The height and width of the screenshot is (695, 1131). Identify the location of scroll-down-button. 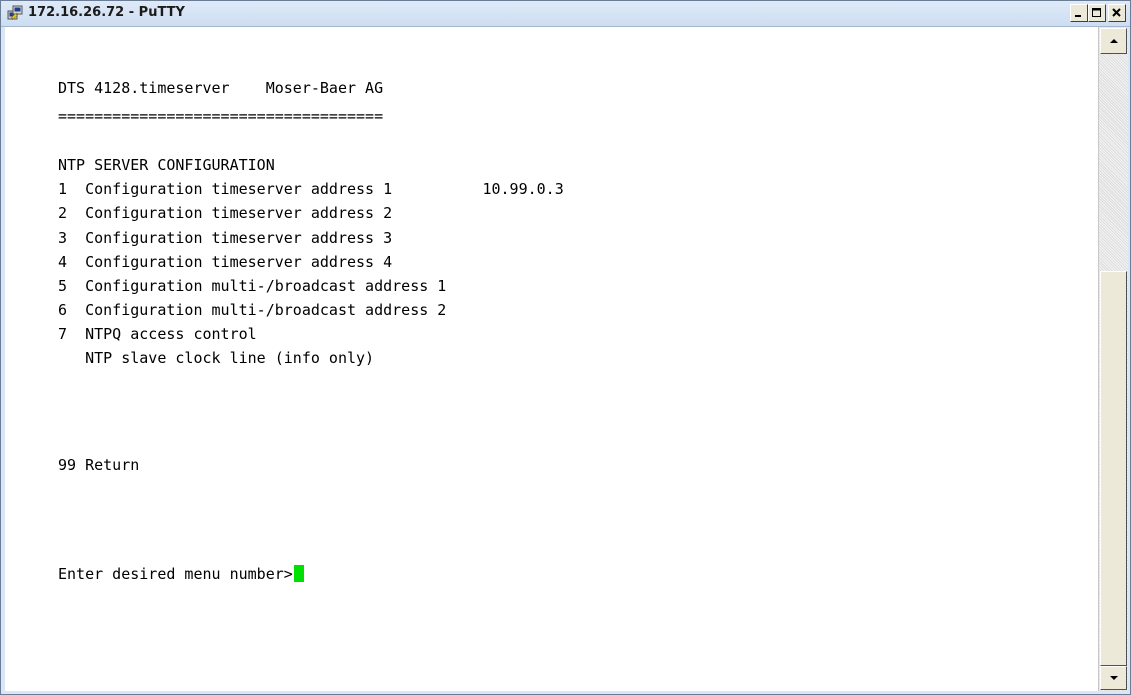
(1113, 678).